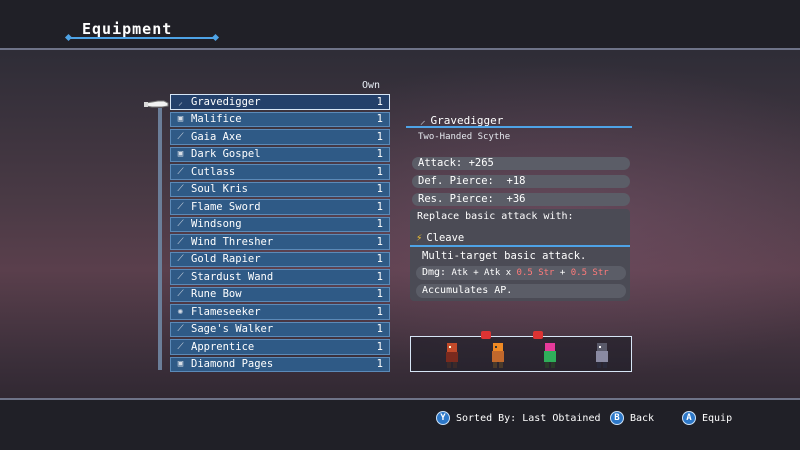 The width and height of the screenshot is (800, 450). I want to click on rapier-icon: ⟋, so click(180, 259).